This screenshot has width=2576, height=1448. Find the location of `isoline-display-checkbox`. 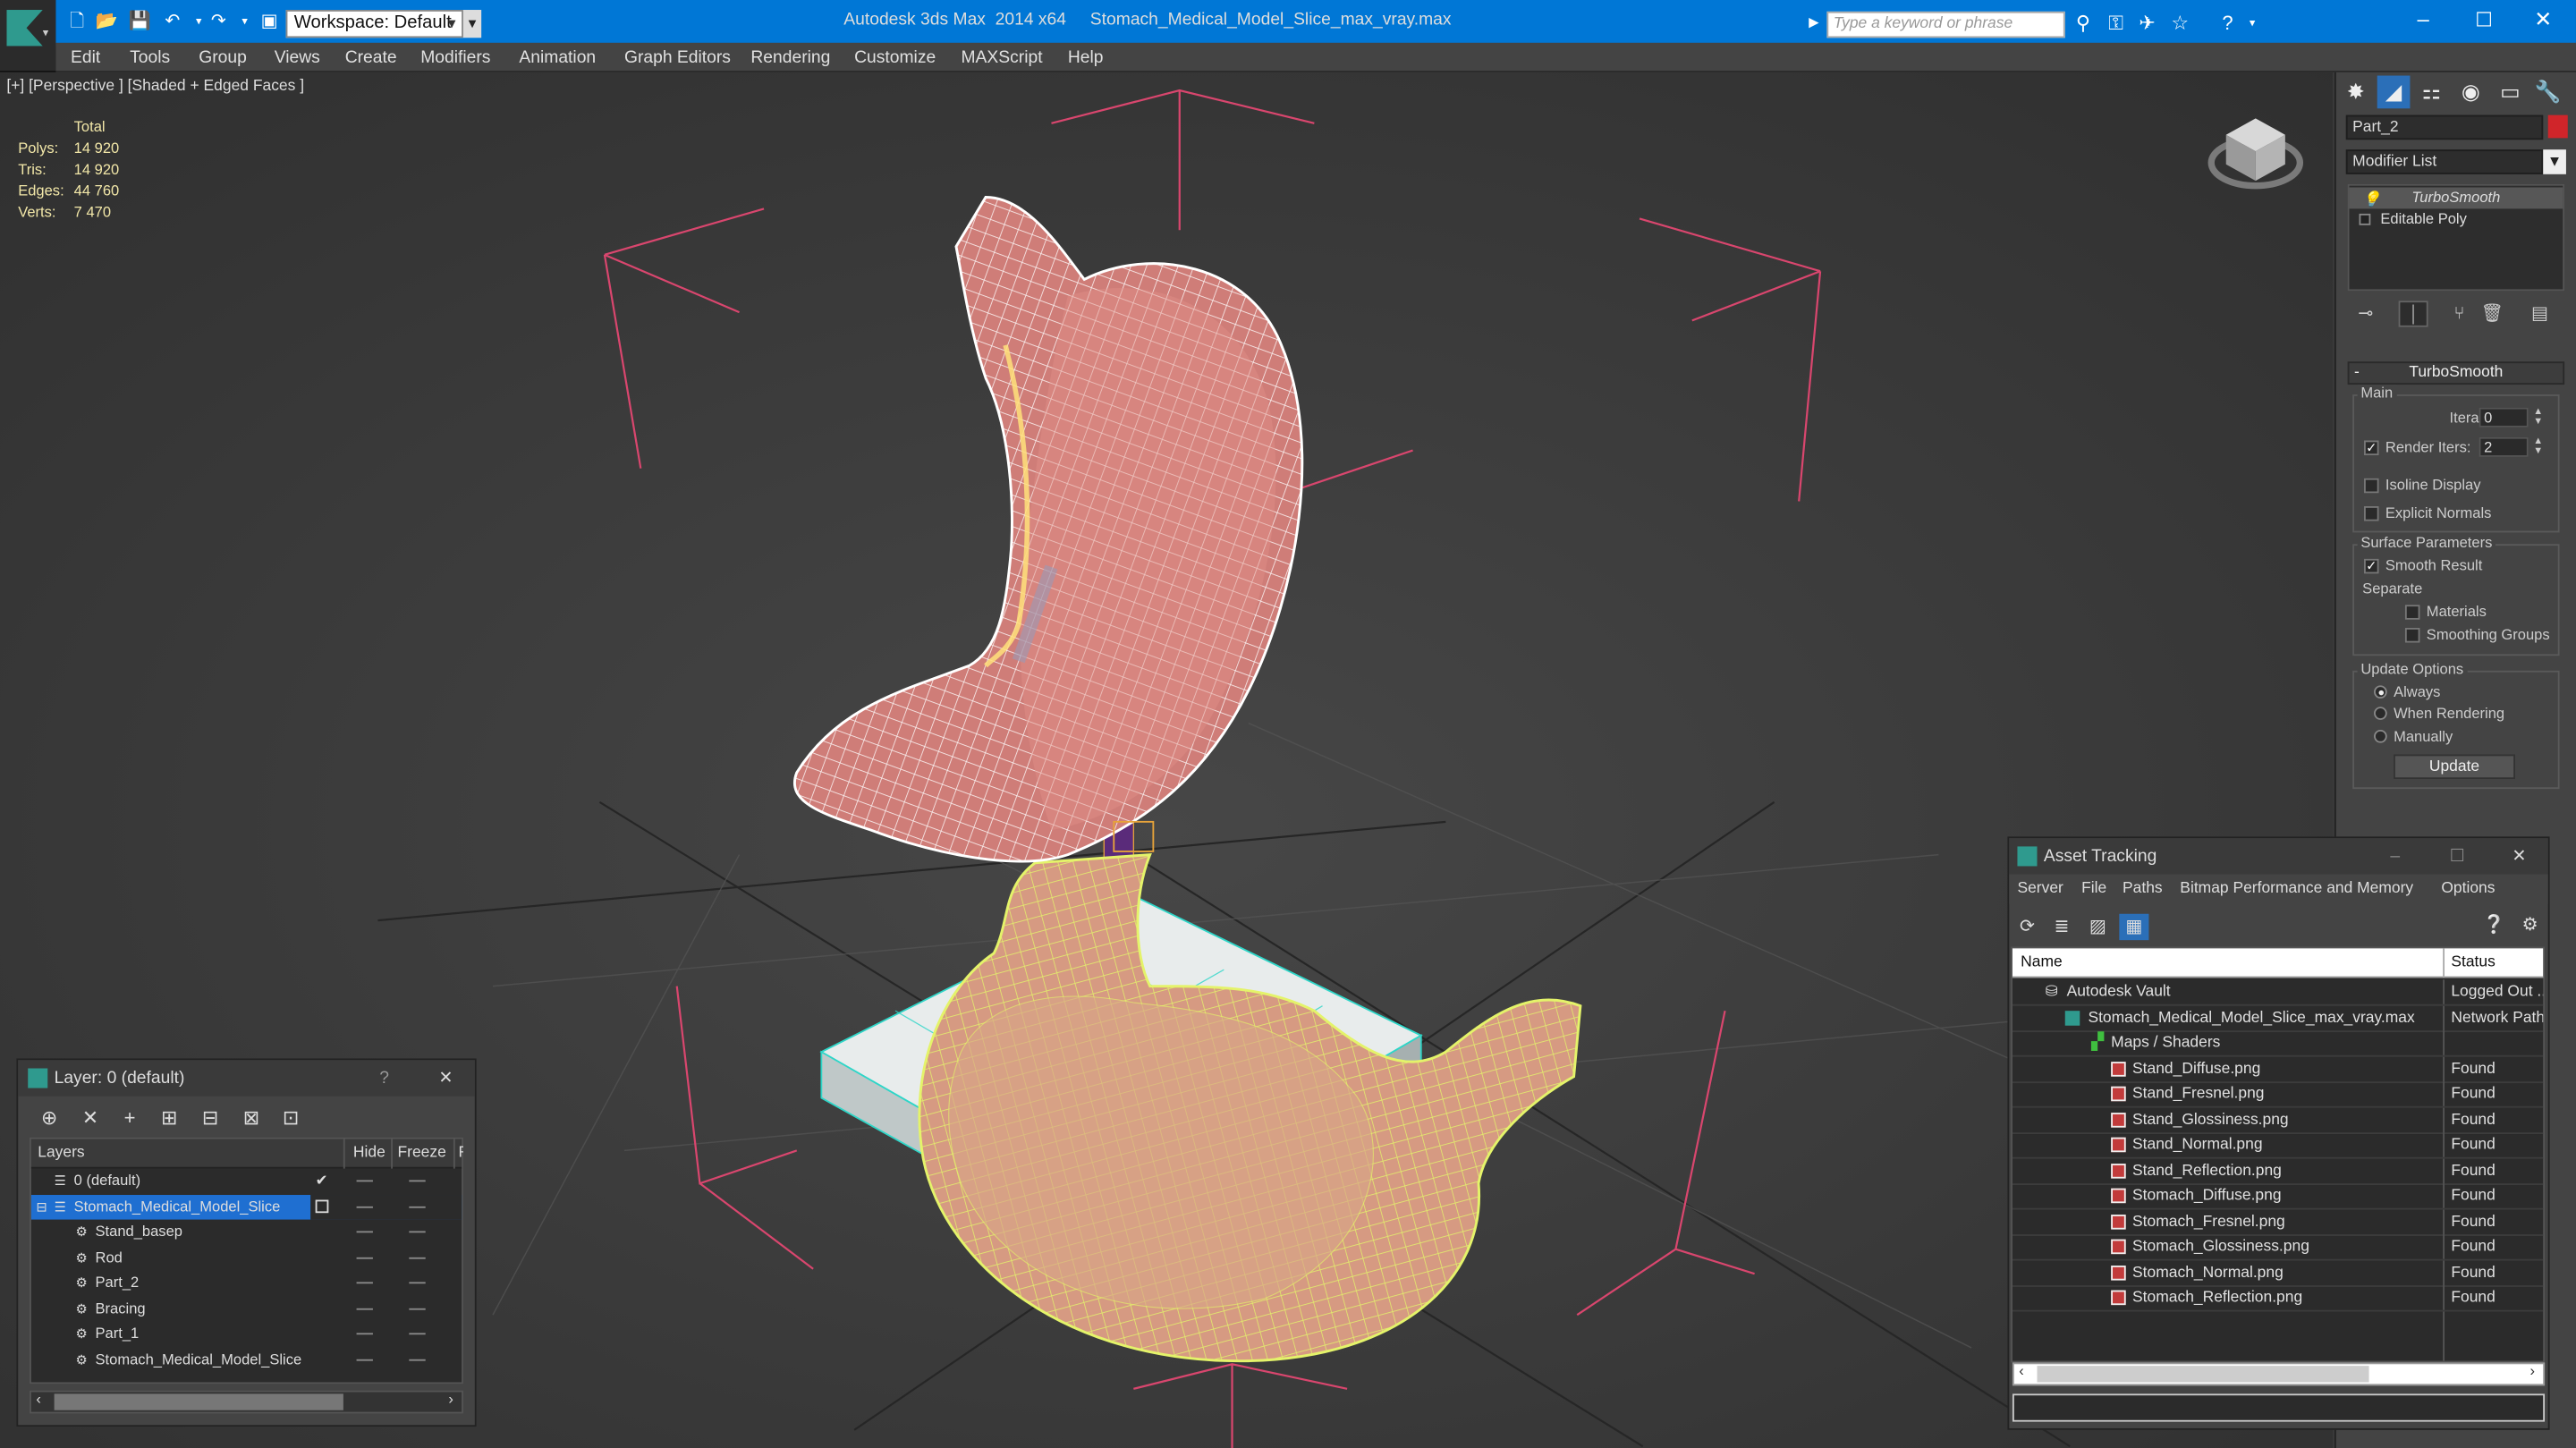

isoline-display-checkbox is located at coordinates (2371, 486).